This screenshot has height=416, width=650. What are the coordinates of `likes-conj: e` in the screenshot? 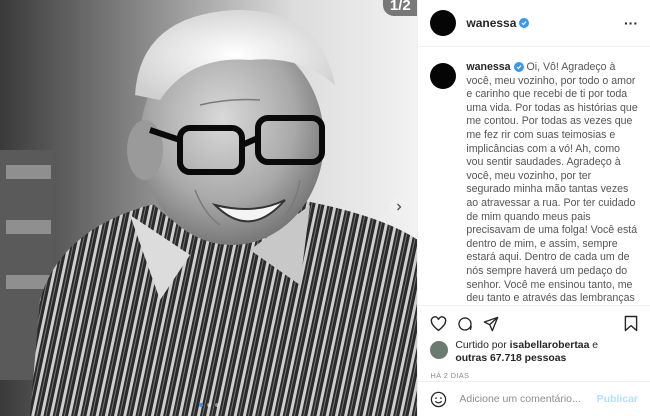 It's located at (595, 345).